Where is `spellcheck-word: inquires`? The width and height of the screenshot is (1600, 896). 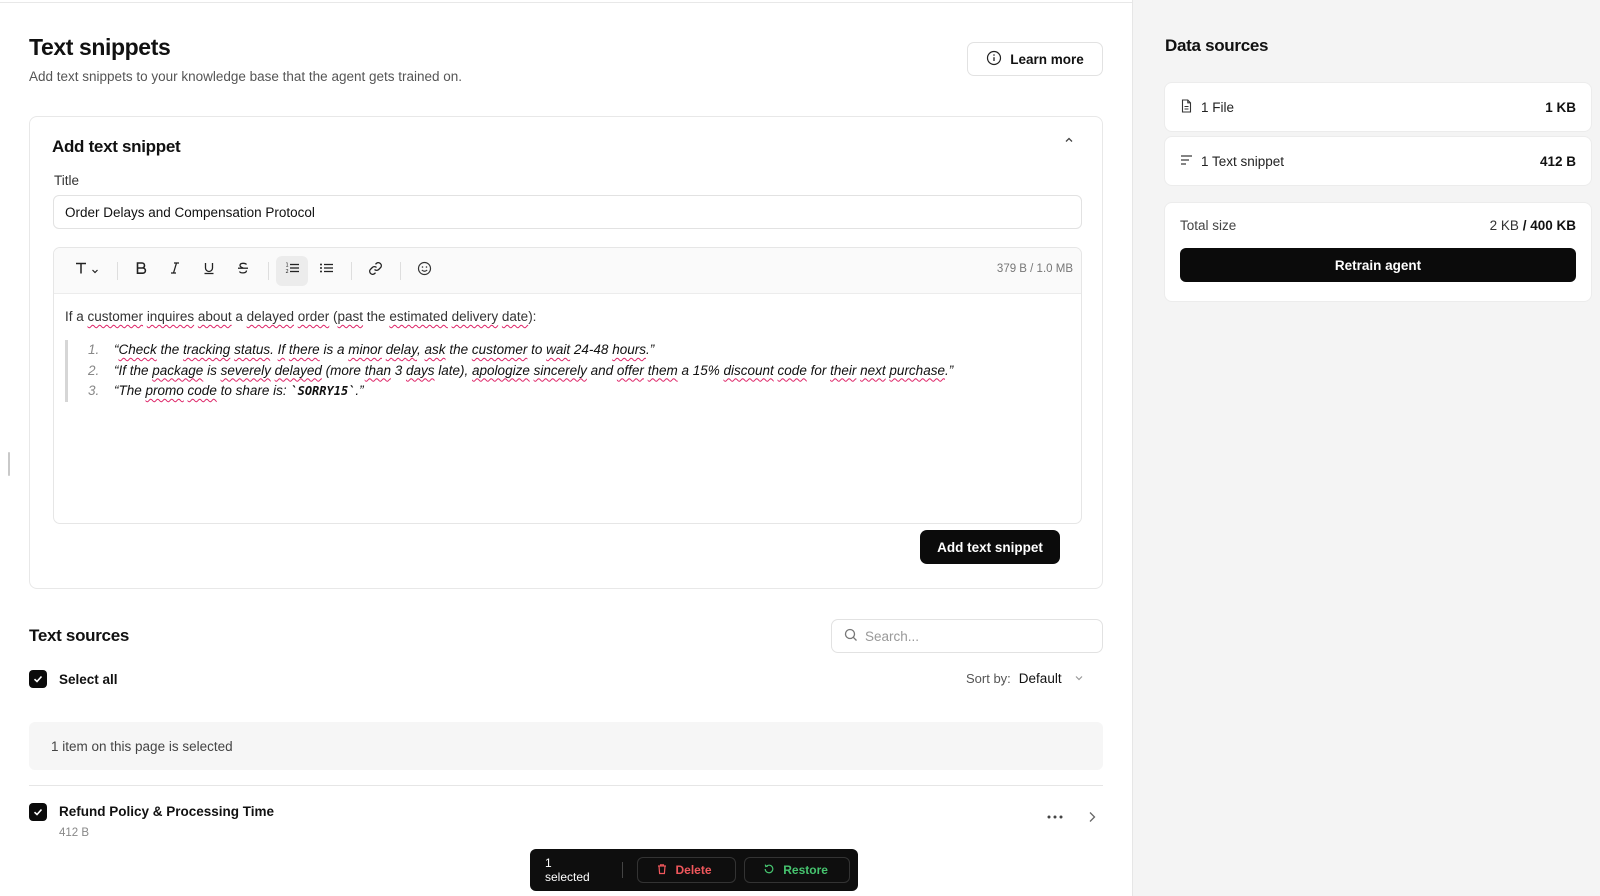
spellcheck-word: inquires is located at coordinates (170, 316).